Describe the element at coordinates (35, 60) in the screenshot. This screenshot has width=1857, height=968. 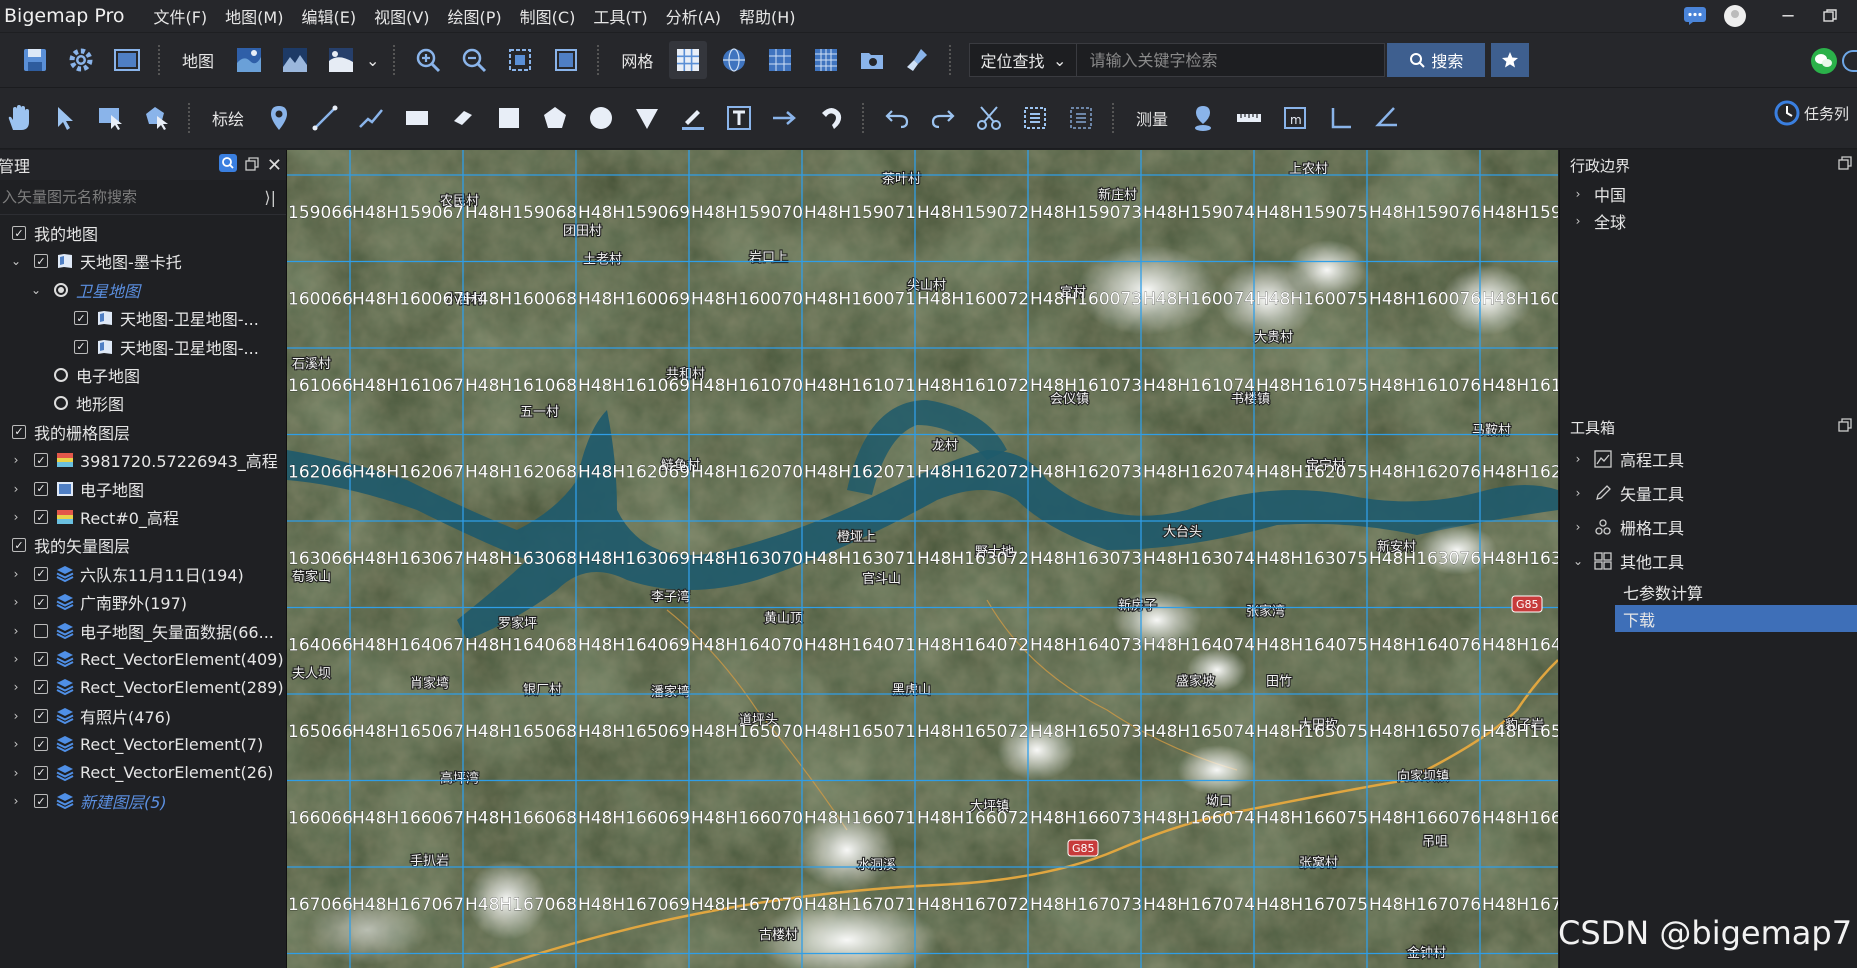
I see `save-icon` at that location.